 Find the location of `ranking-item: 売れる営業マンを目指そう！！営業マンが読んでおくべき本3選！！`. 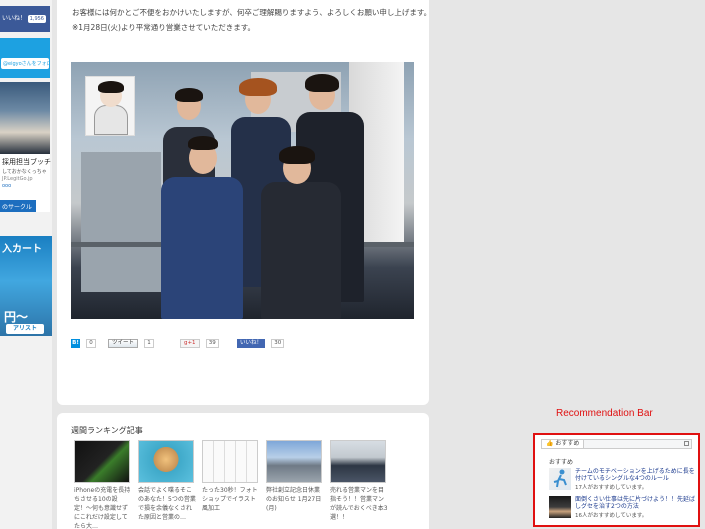

ranking-item: 売れる営業マンを目指そう！！営業マンが読んでおくべき本3選！！ is located at coordinates (359, 481).